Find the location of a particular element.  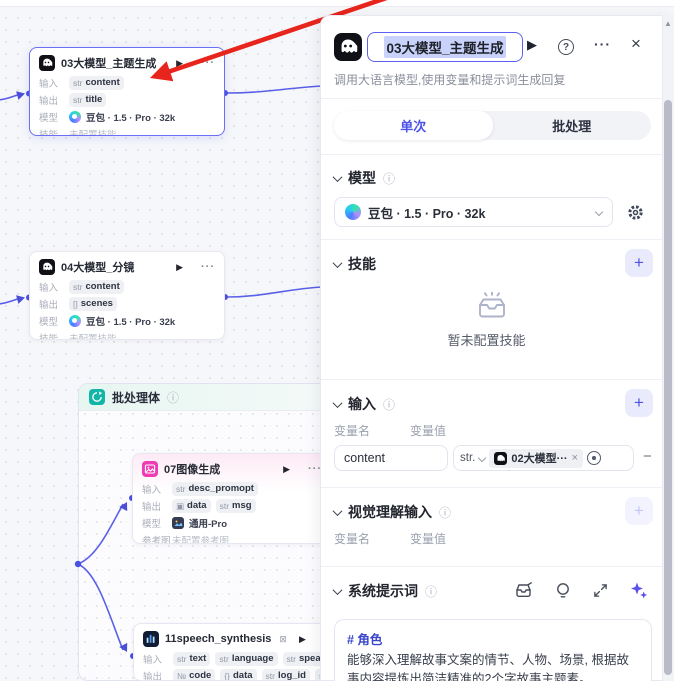

top-toolbar-edge is located at coordinates (337, 3).